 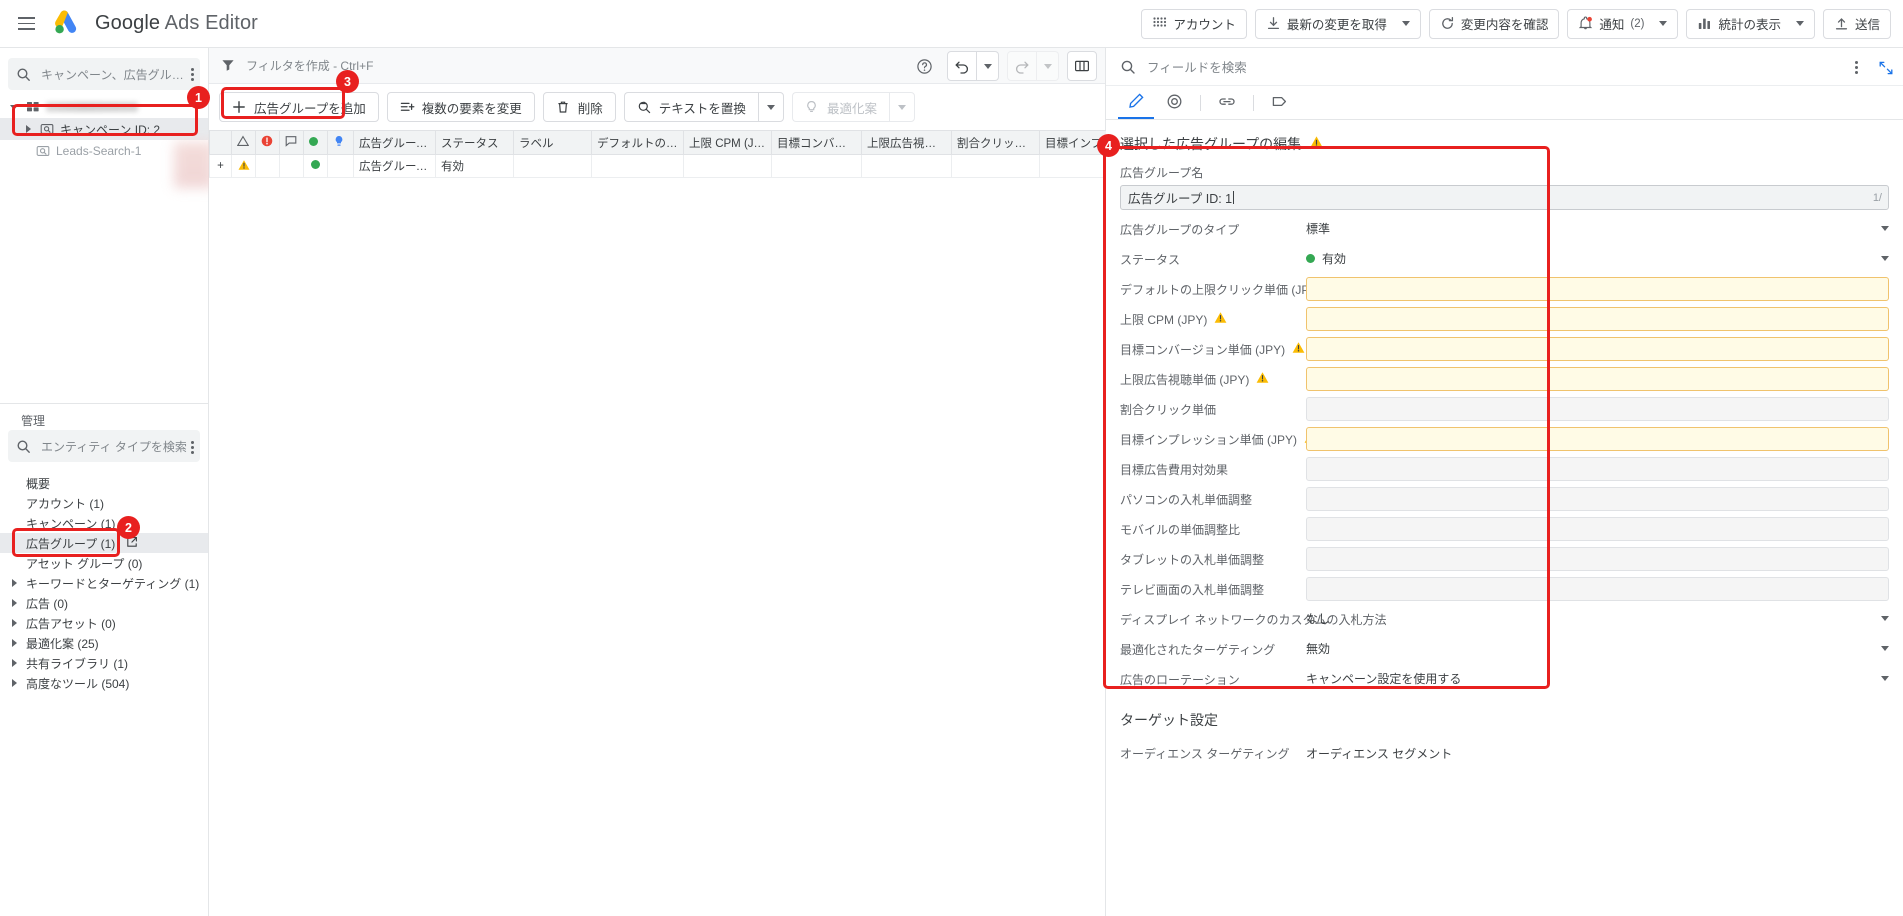 I want to click on field-display-custom-bidding: ディスプレイ ネットワークのカスタムの入札方法 なし, so click(x=1504, y=619).